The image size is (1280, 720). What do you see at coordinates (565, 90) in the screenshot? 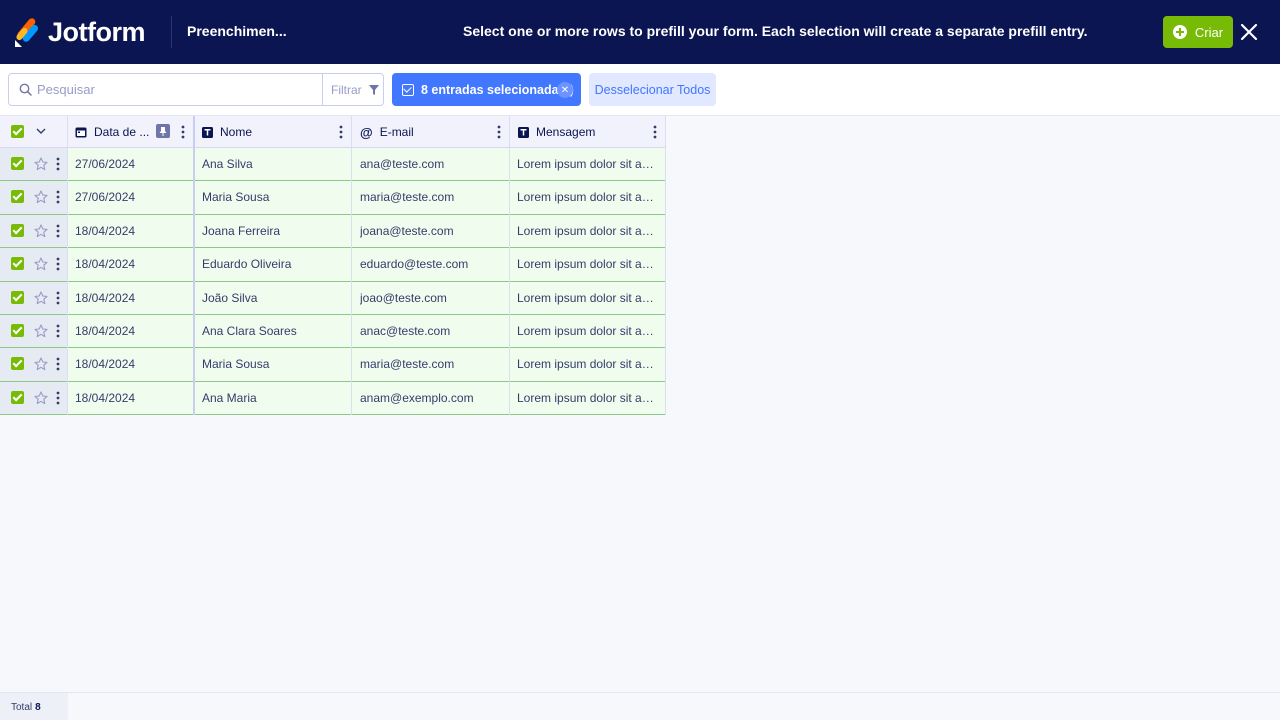
I see `clear-selection-icon: ✕` at bounding box center [565, 90].